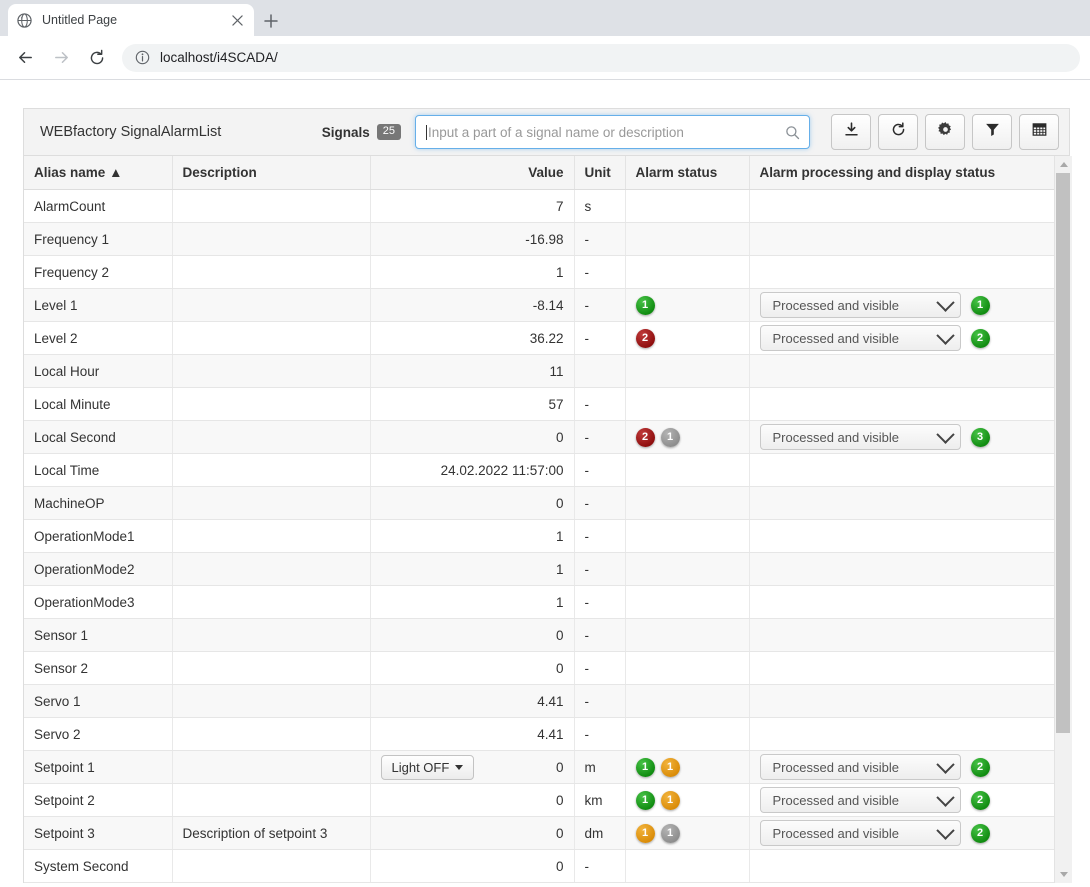 The width and height of the screenshot is (1090, 887). I want to click on address-bar: localhost/i4SCADA/, so click(601, 57).